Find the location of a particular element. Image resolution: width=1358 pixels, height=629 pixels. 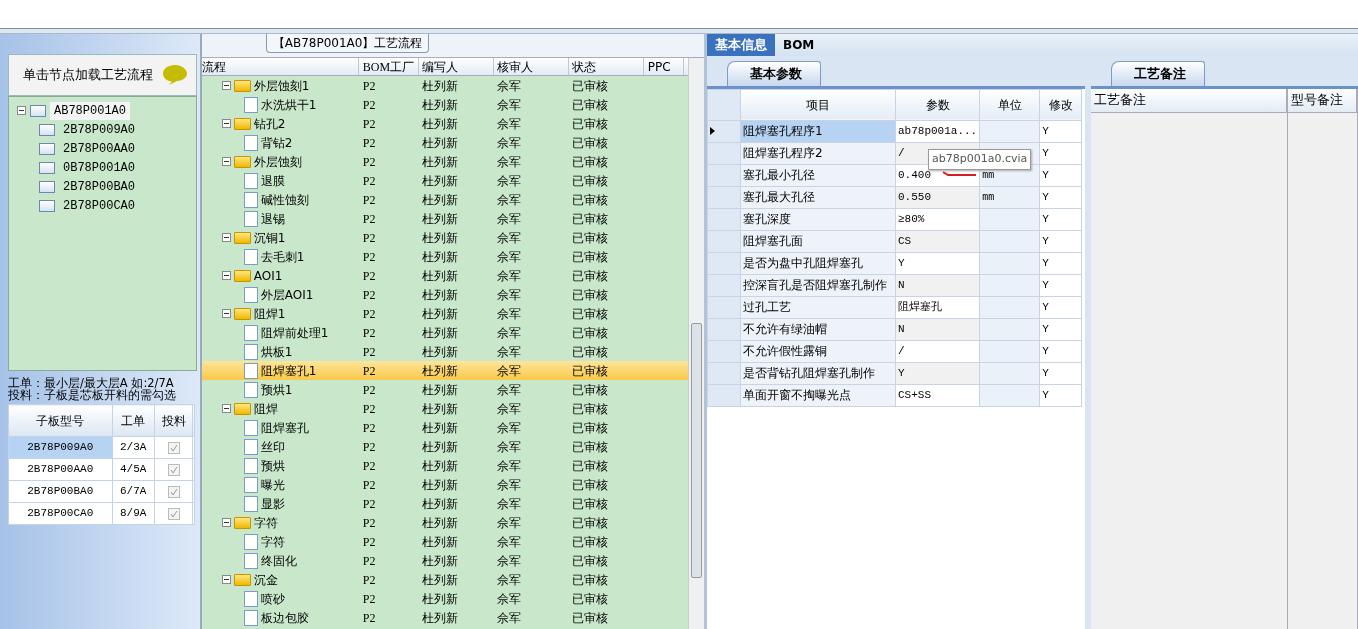

tree-row: 喷砂 P2 杜列新 佘军 已审核 is located at coordinates (444, 598).